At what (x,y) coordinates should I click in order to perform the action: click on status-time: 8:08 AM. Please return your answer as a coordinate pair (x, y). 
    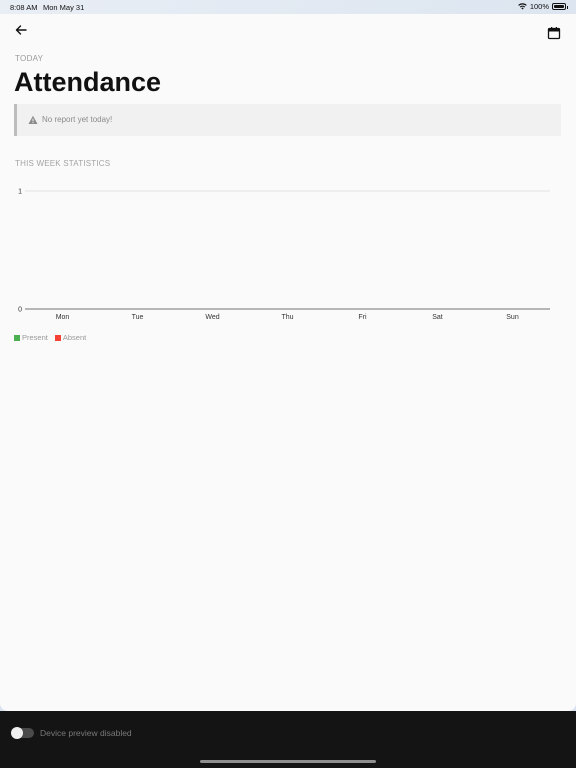
    Looking at the image, I should click on (24, 7).